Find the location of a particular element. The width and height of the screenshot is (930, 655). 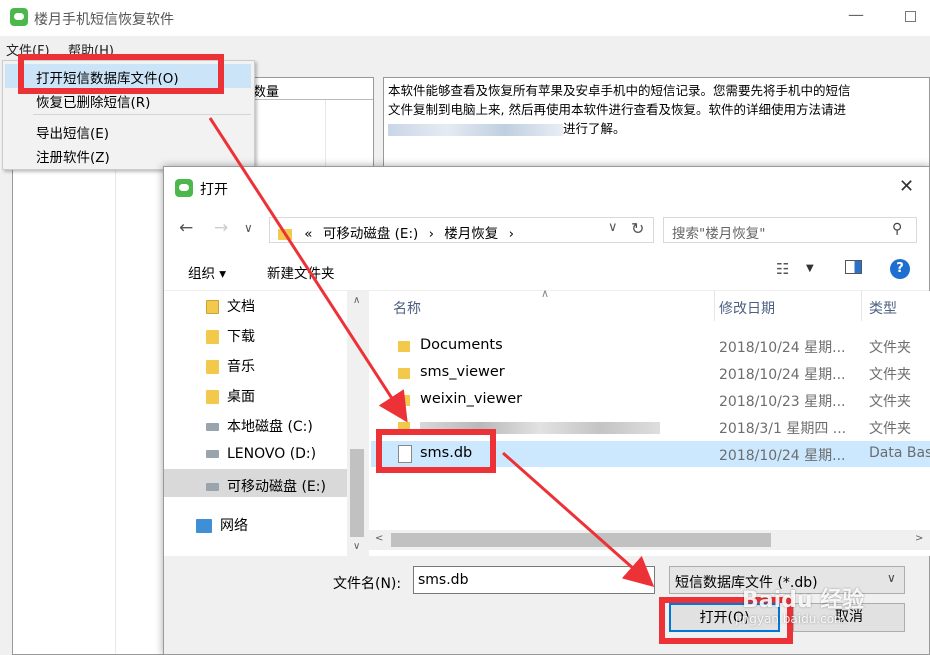

info-line-3-end: 进行了解。 is located at coordinates (594, 128).